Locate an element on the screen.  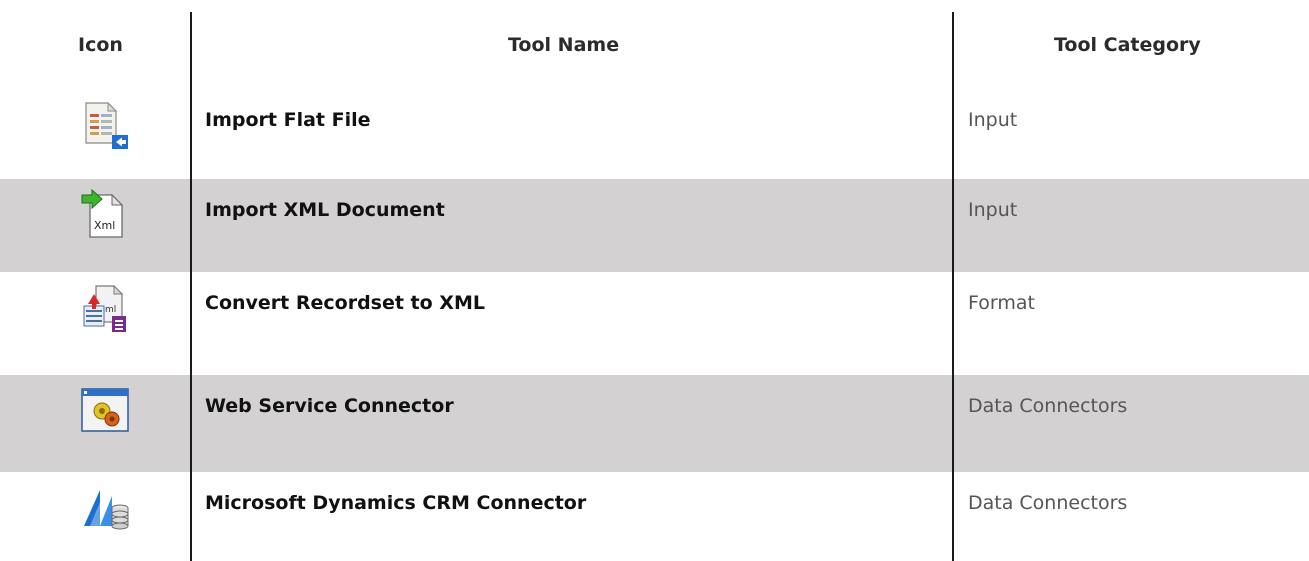
tool-name: Web Service Connector is located at coordinates (329, 406).